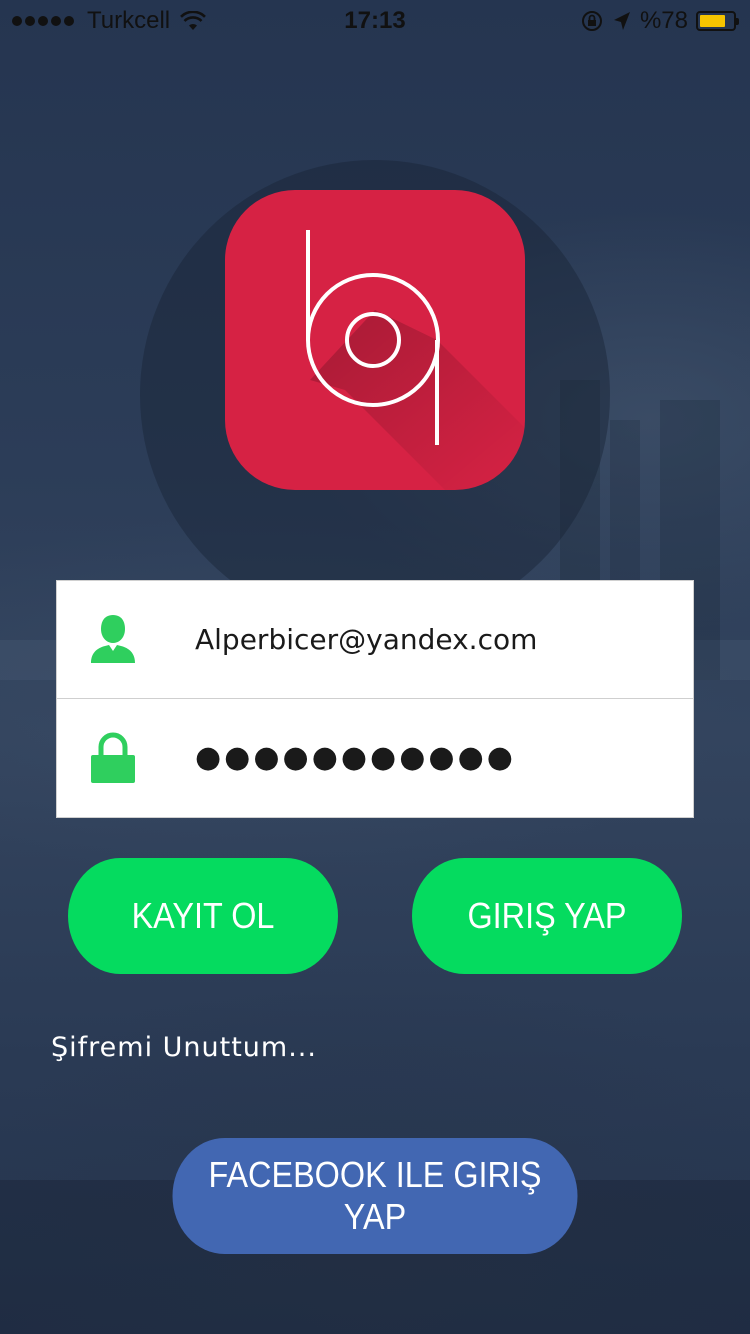  I want to click on register-button: KAYIT OL, so click(203, 916).